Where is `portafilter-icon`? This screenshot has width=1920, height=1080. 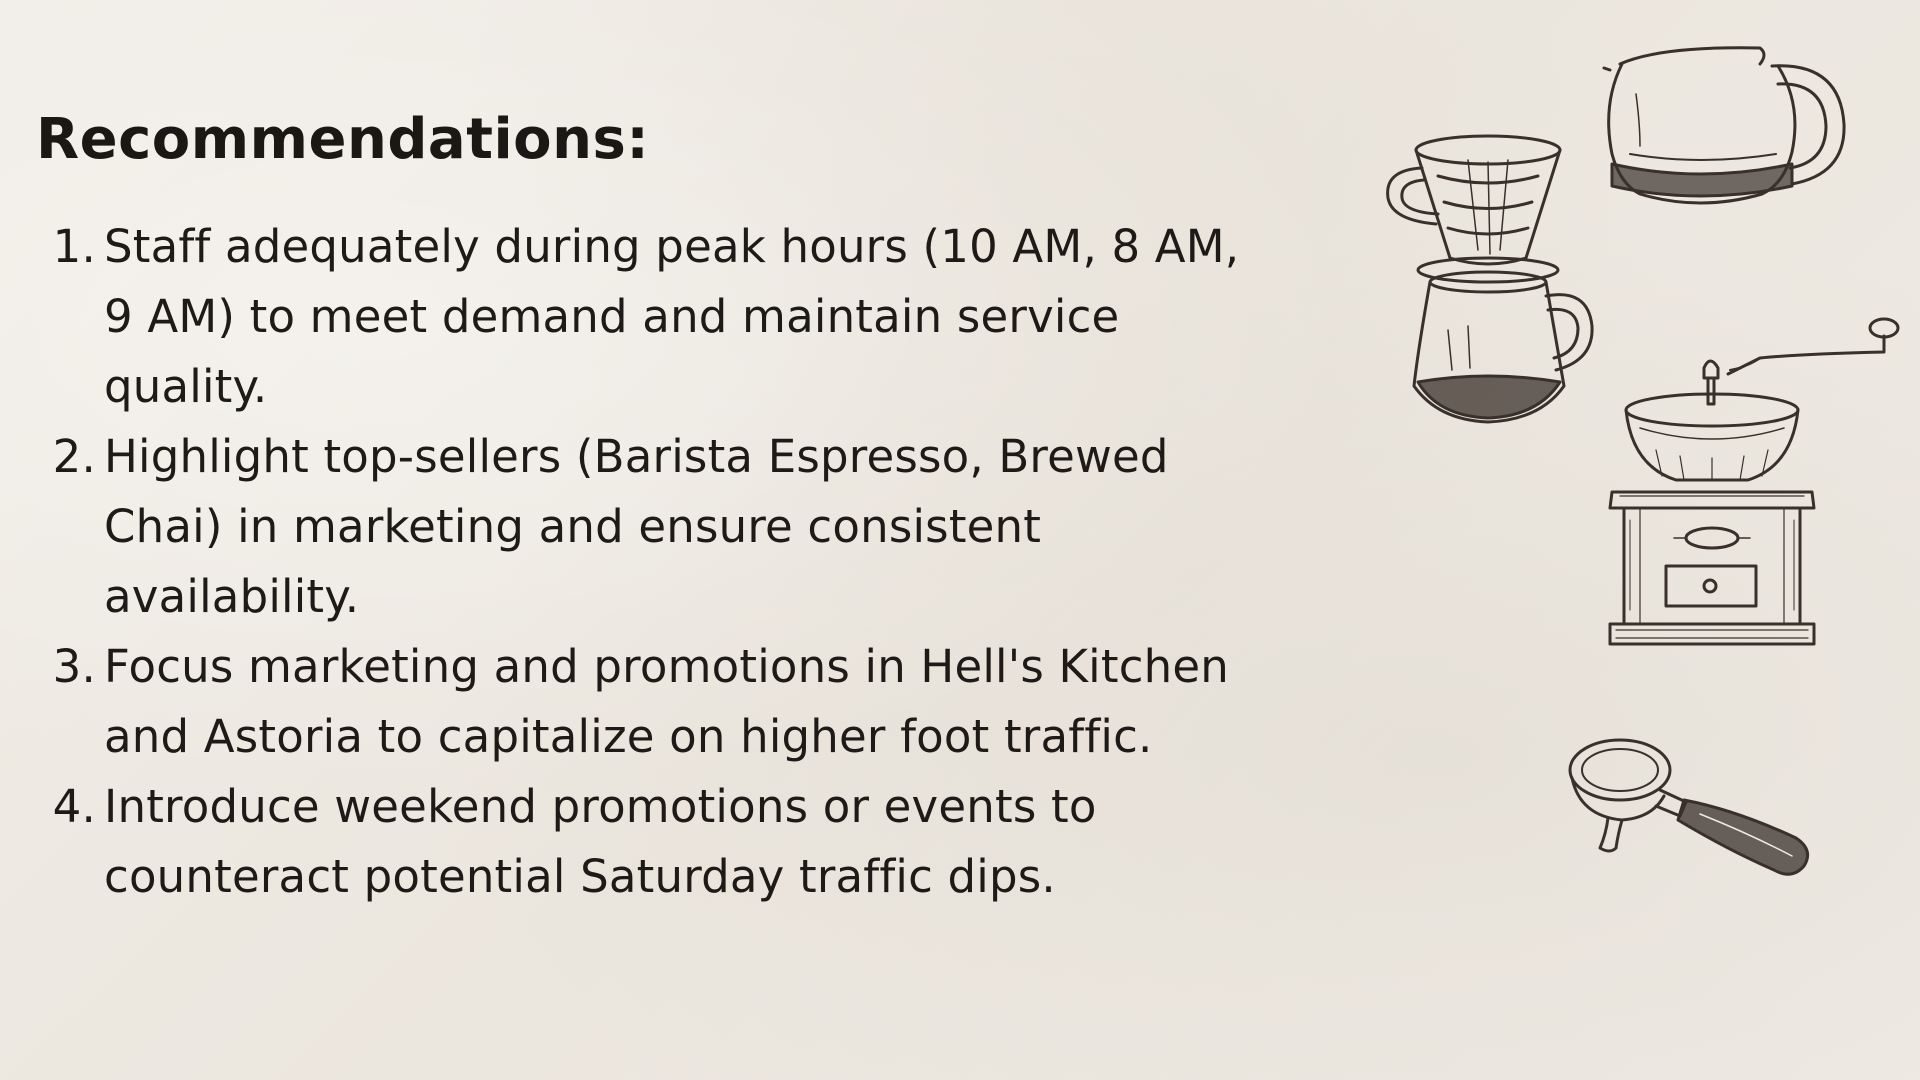
portafilter-icon is located at coordinates (1689, 807).